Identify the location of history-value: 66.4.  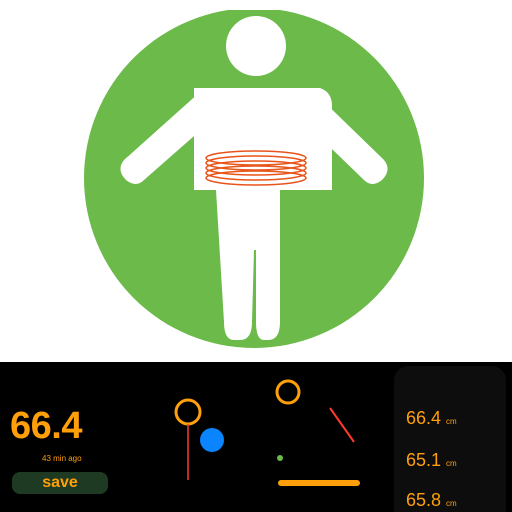
(424, 418).